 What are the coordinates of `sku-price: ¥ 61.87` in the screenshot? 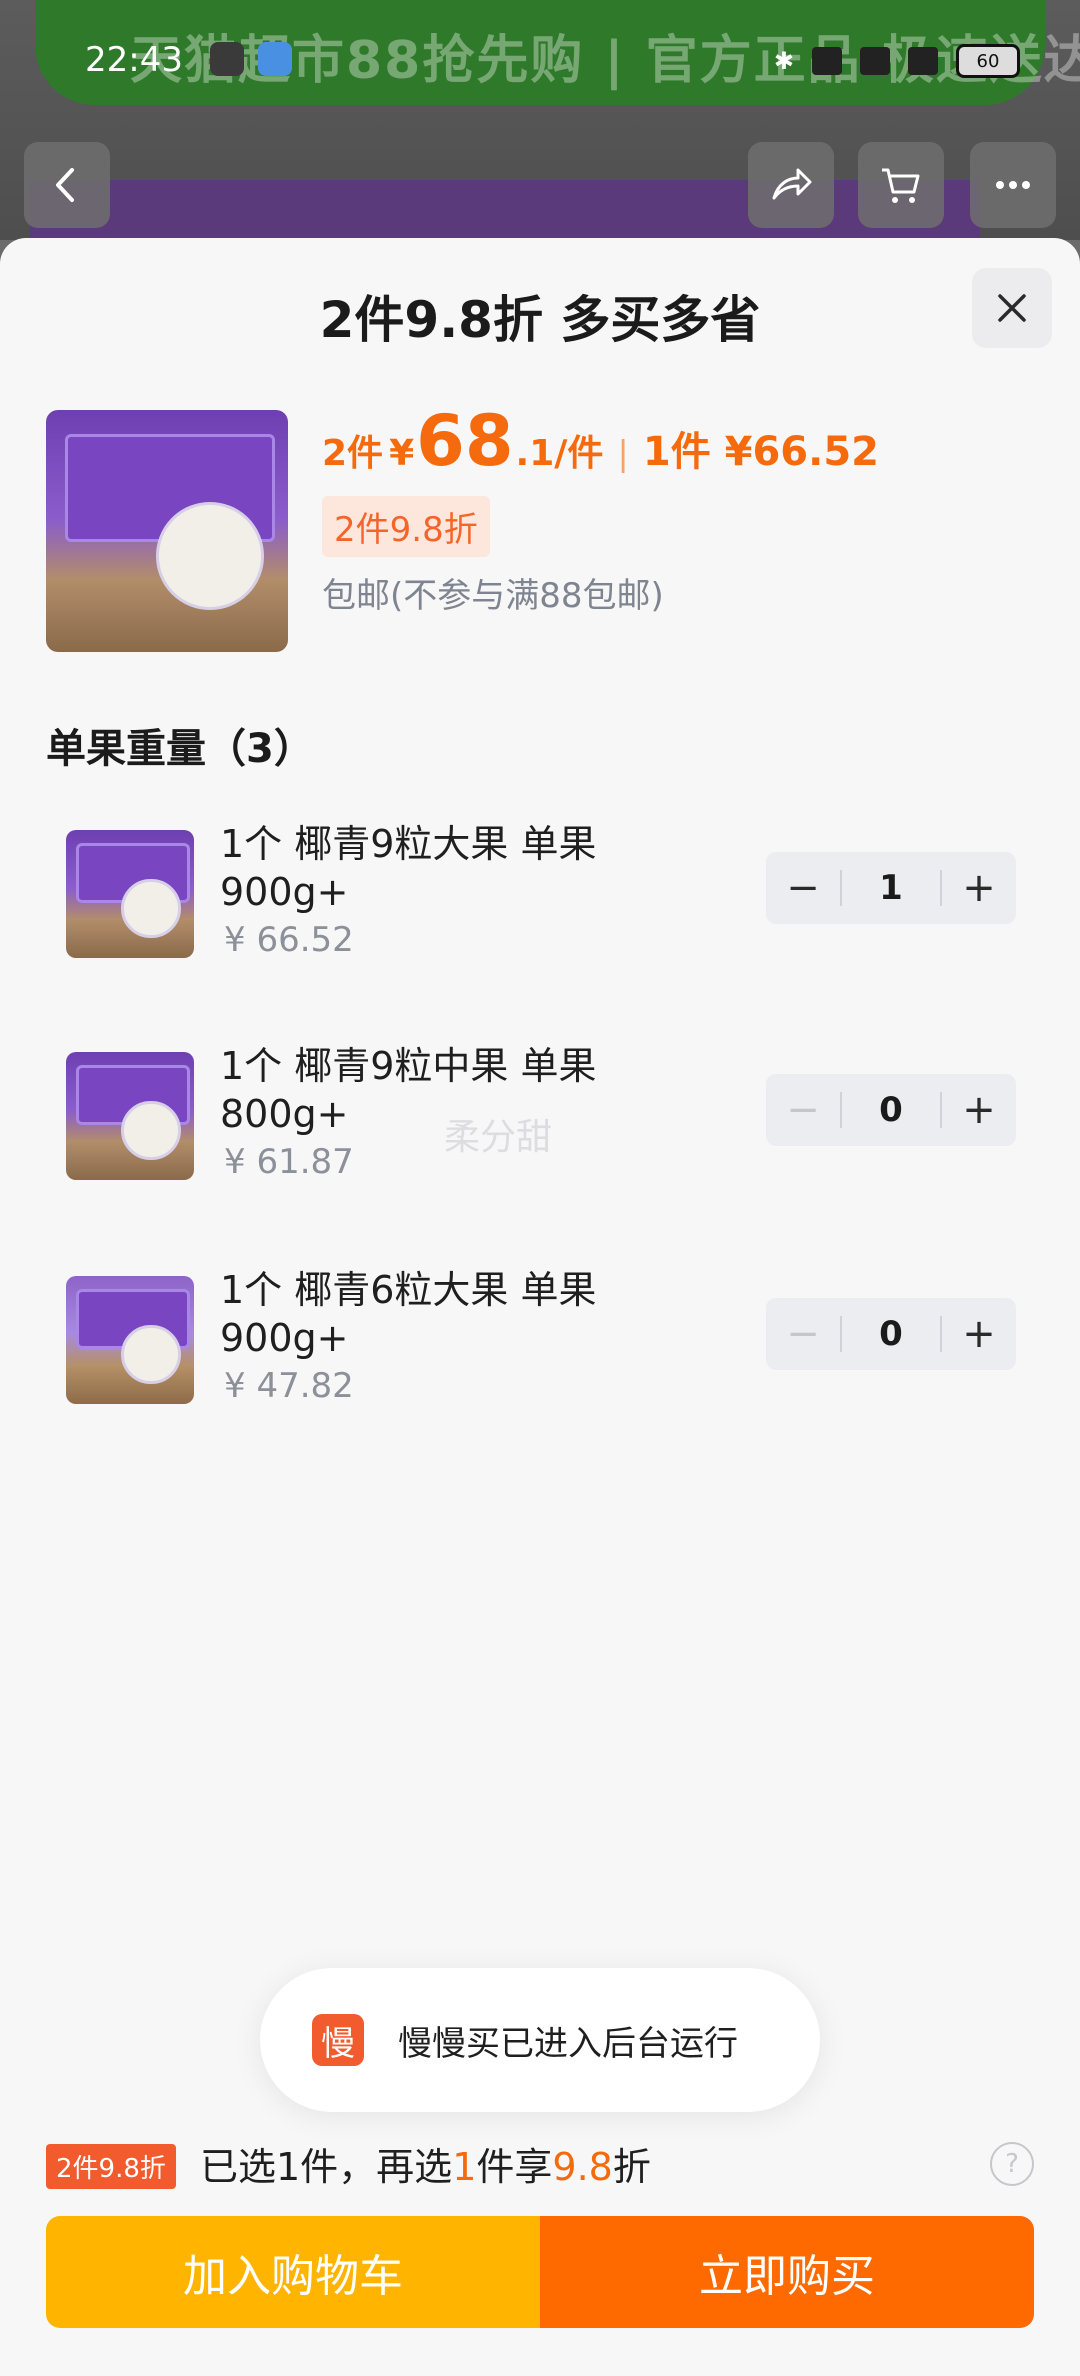 It's located at (289, 1162).